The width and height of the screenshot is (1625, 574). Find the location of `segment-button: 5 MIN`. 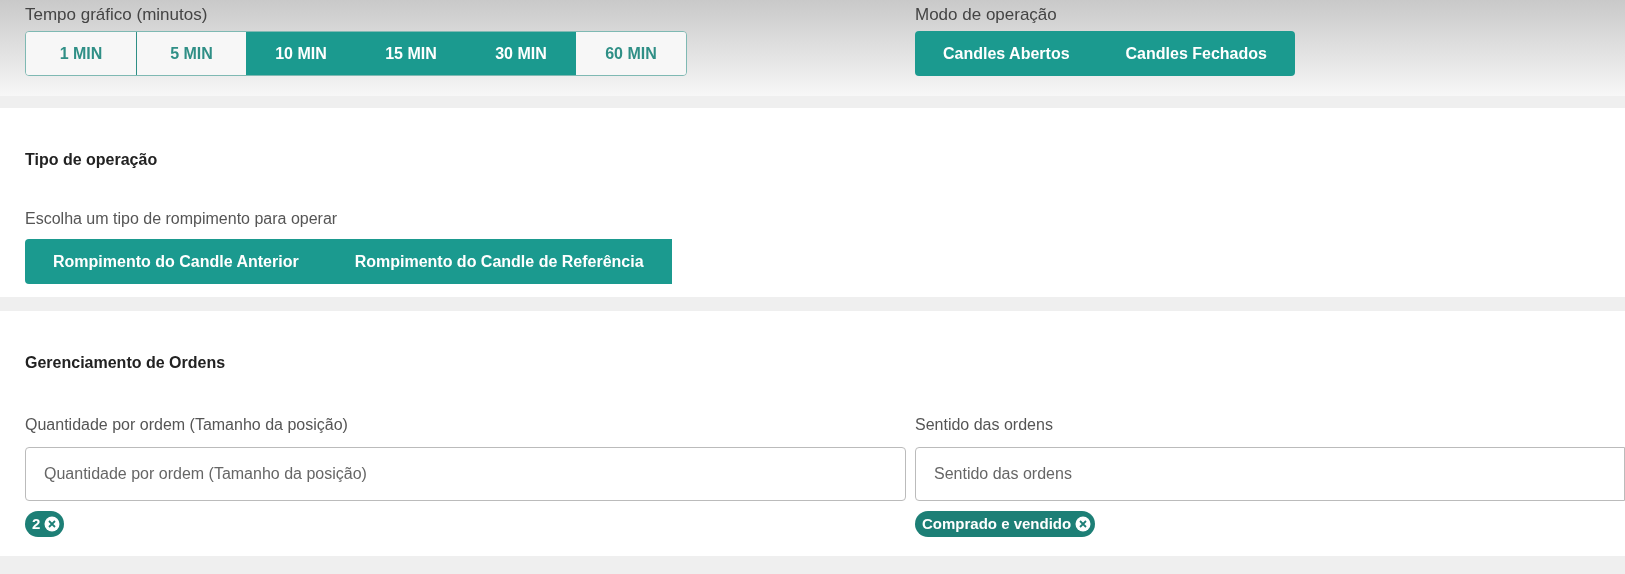

segment-button: 5 MIN is located at coordinates (191, 53).